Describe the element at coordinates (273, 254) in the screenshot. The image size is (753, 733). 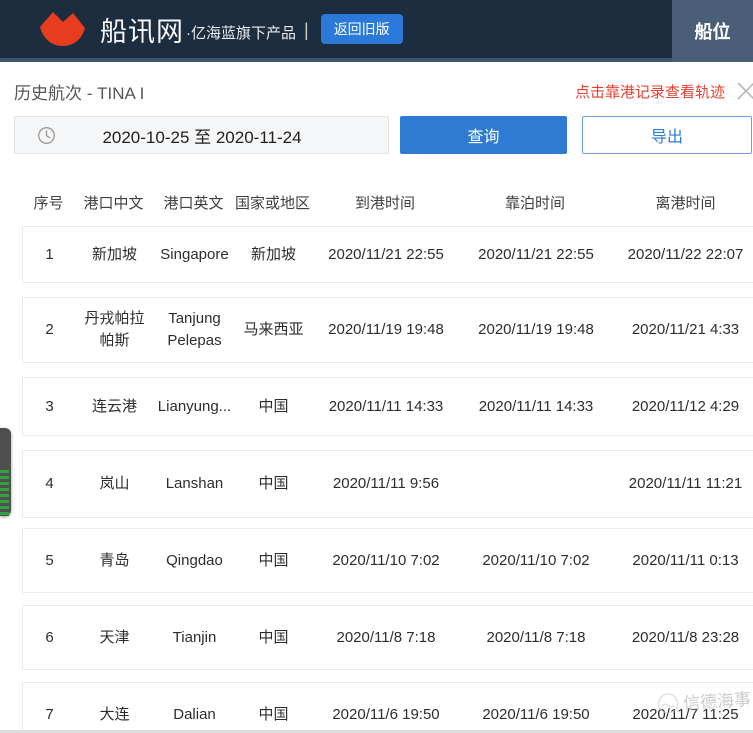
I see `cell-country: 新加坡` at that location.